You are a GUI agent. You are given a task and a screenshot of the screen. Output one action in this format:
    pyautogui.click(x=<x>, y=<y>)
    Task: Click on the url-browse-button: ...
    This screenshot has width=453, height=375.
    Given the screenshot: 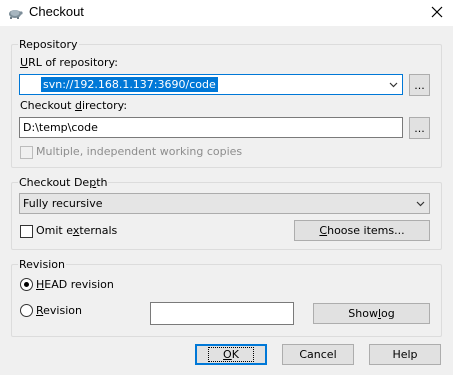 What is the action you would take?
    pyautogui.click(x=419, y=85)
    